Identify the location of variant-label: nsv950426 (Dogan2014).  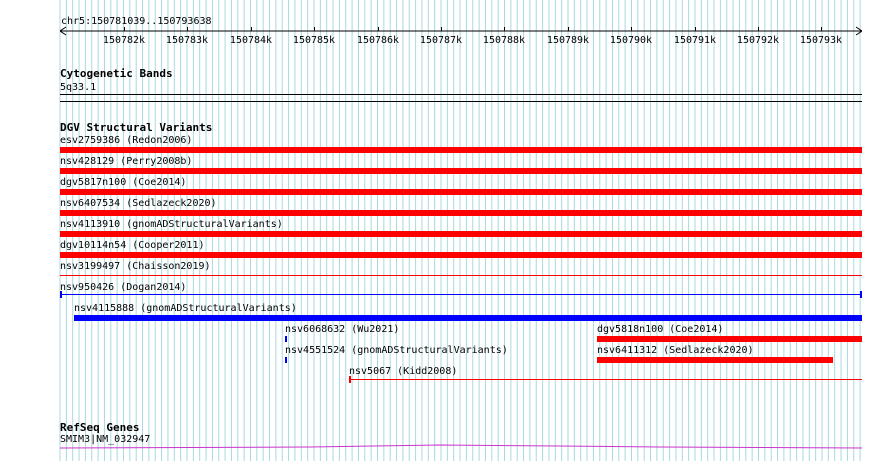
(123, 287).